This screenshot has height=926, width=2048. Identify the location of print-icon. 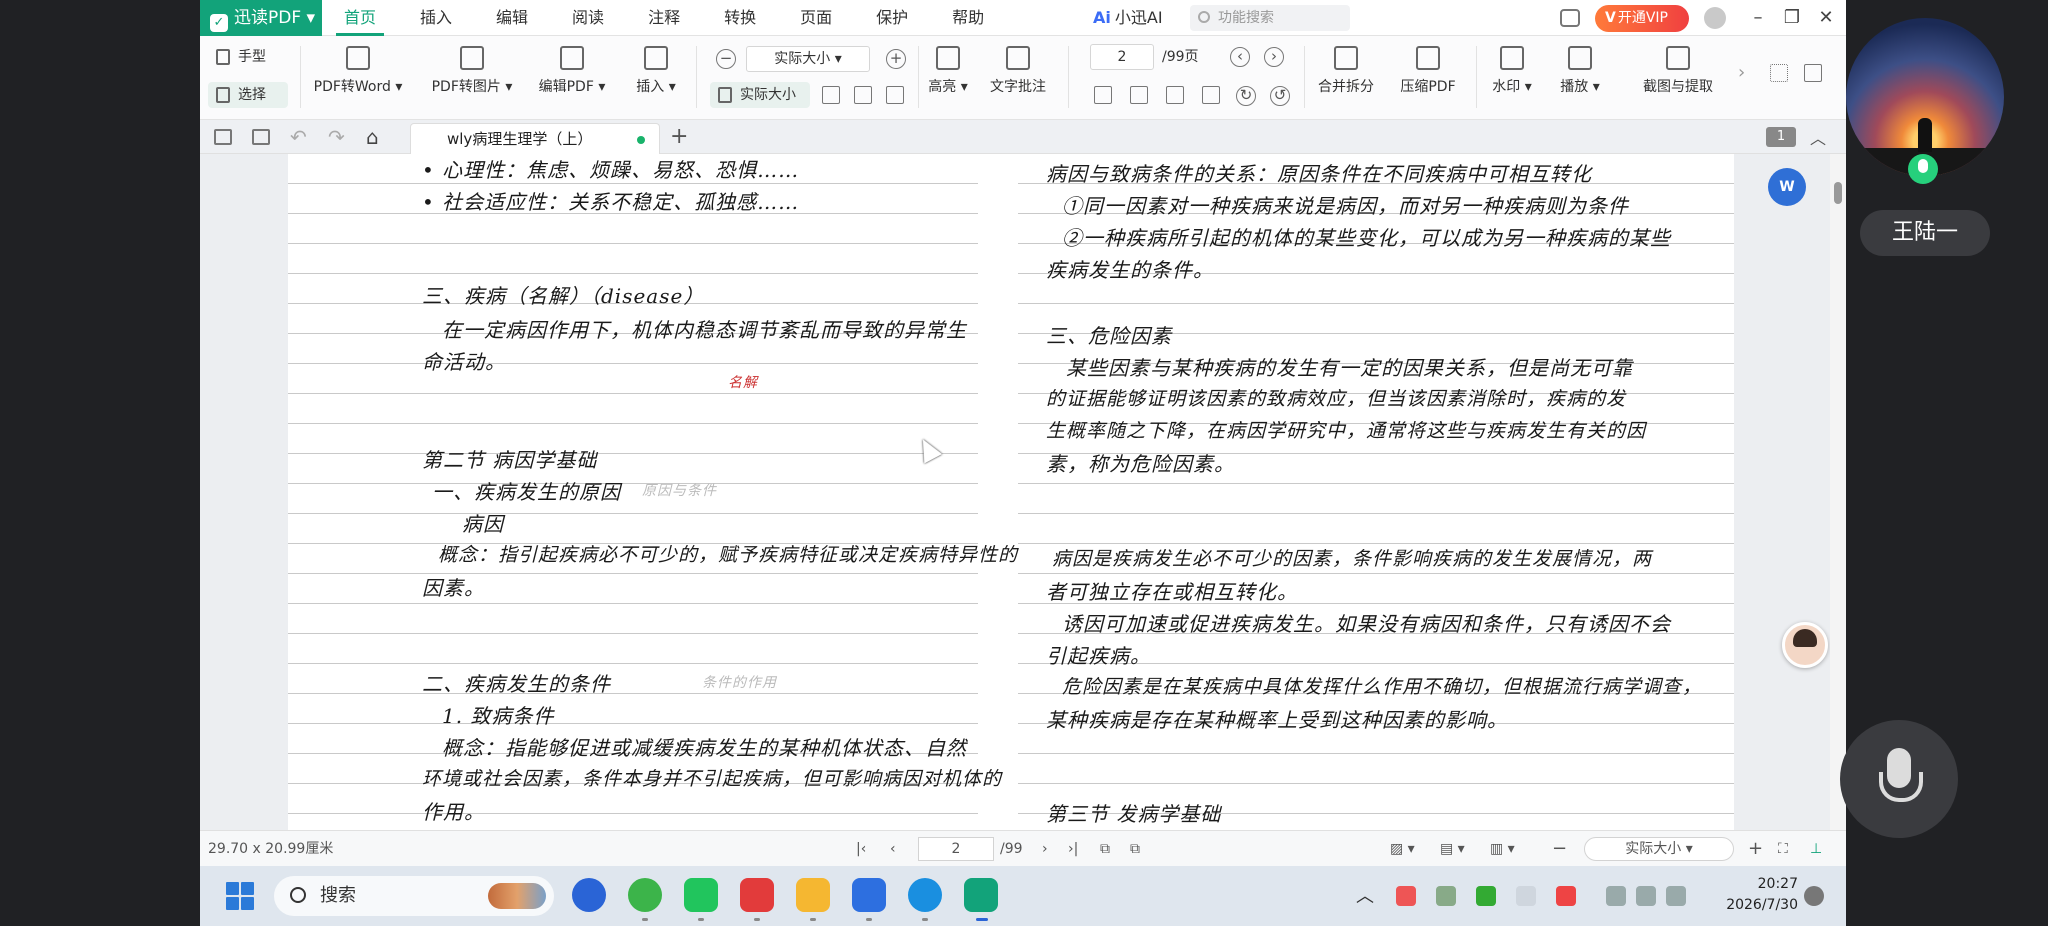
(223, 137).